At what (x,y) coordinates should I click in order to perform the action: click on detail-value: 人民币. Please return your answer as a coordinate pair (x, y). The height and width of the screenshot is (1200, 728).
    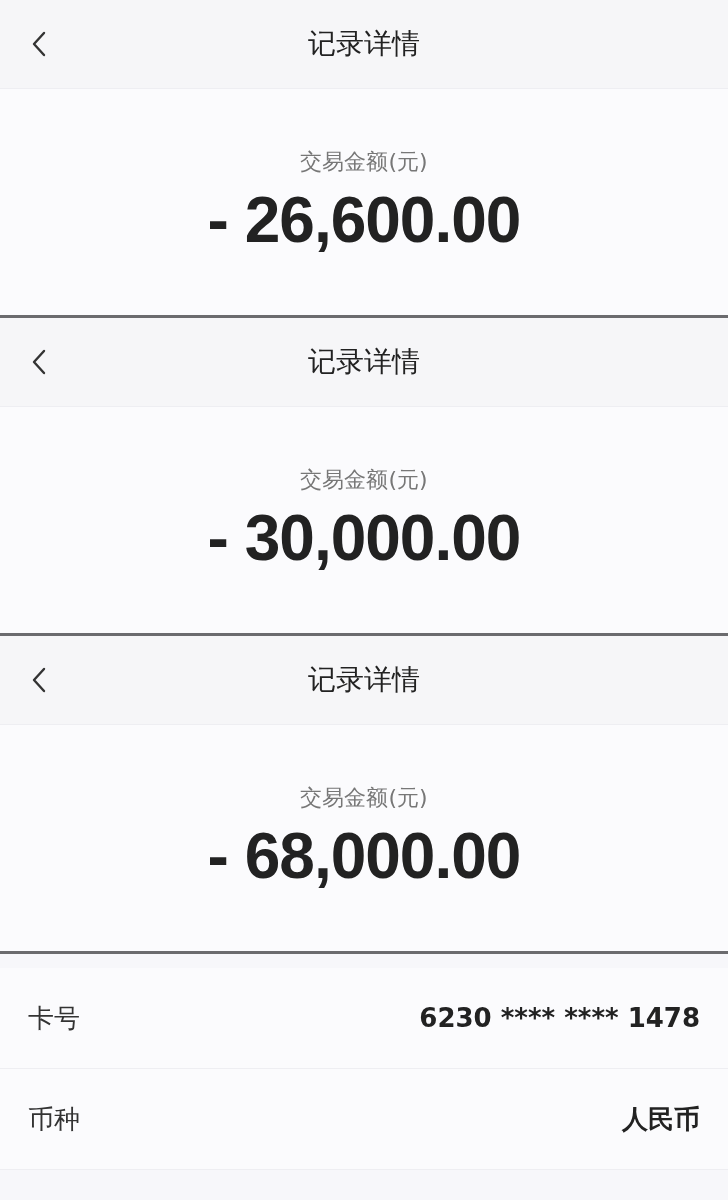
    Looking at the image, I should click on (661, 1119).